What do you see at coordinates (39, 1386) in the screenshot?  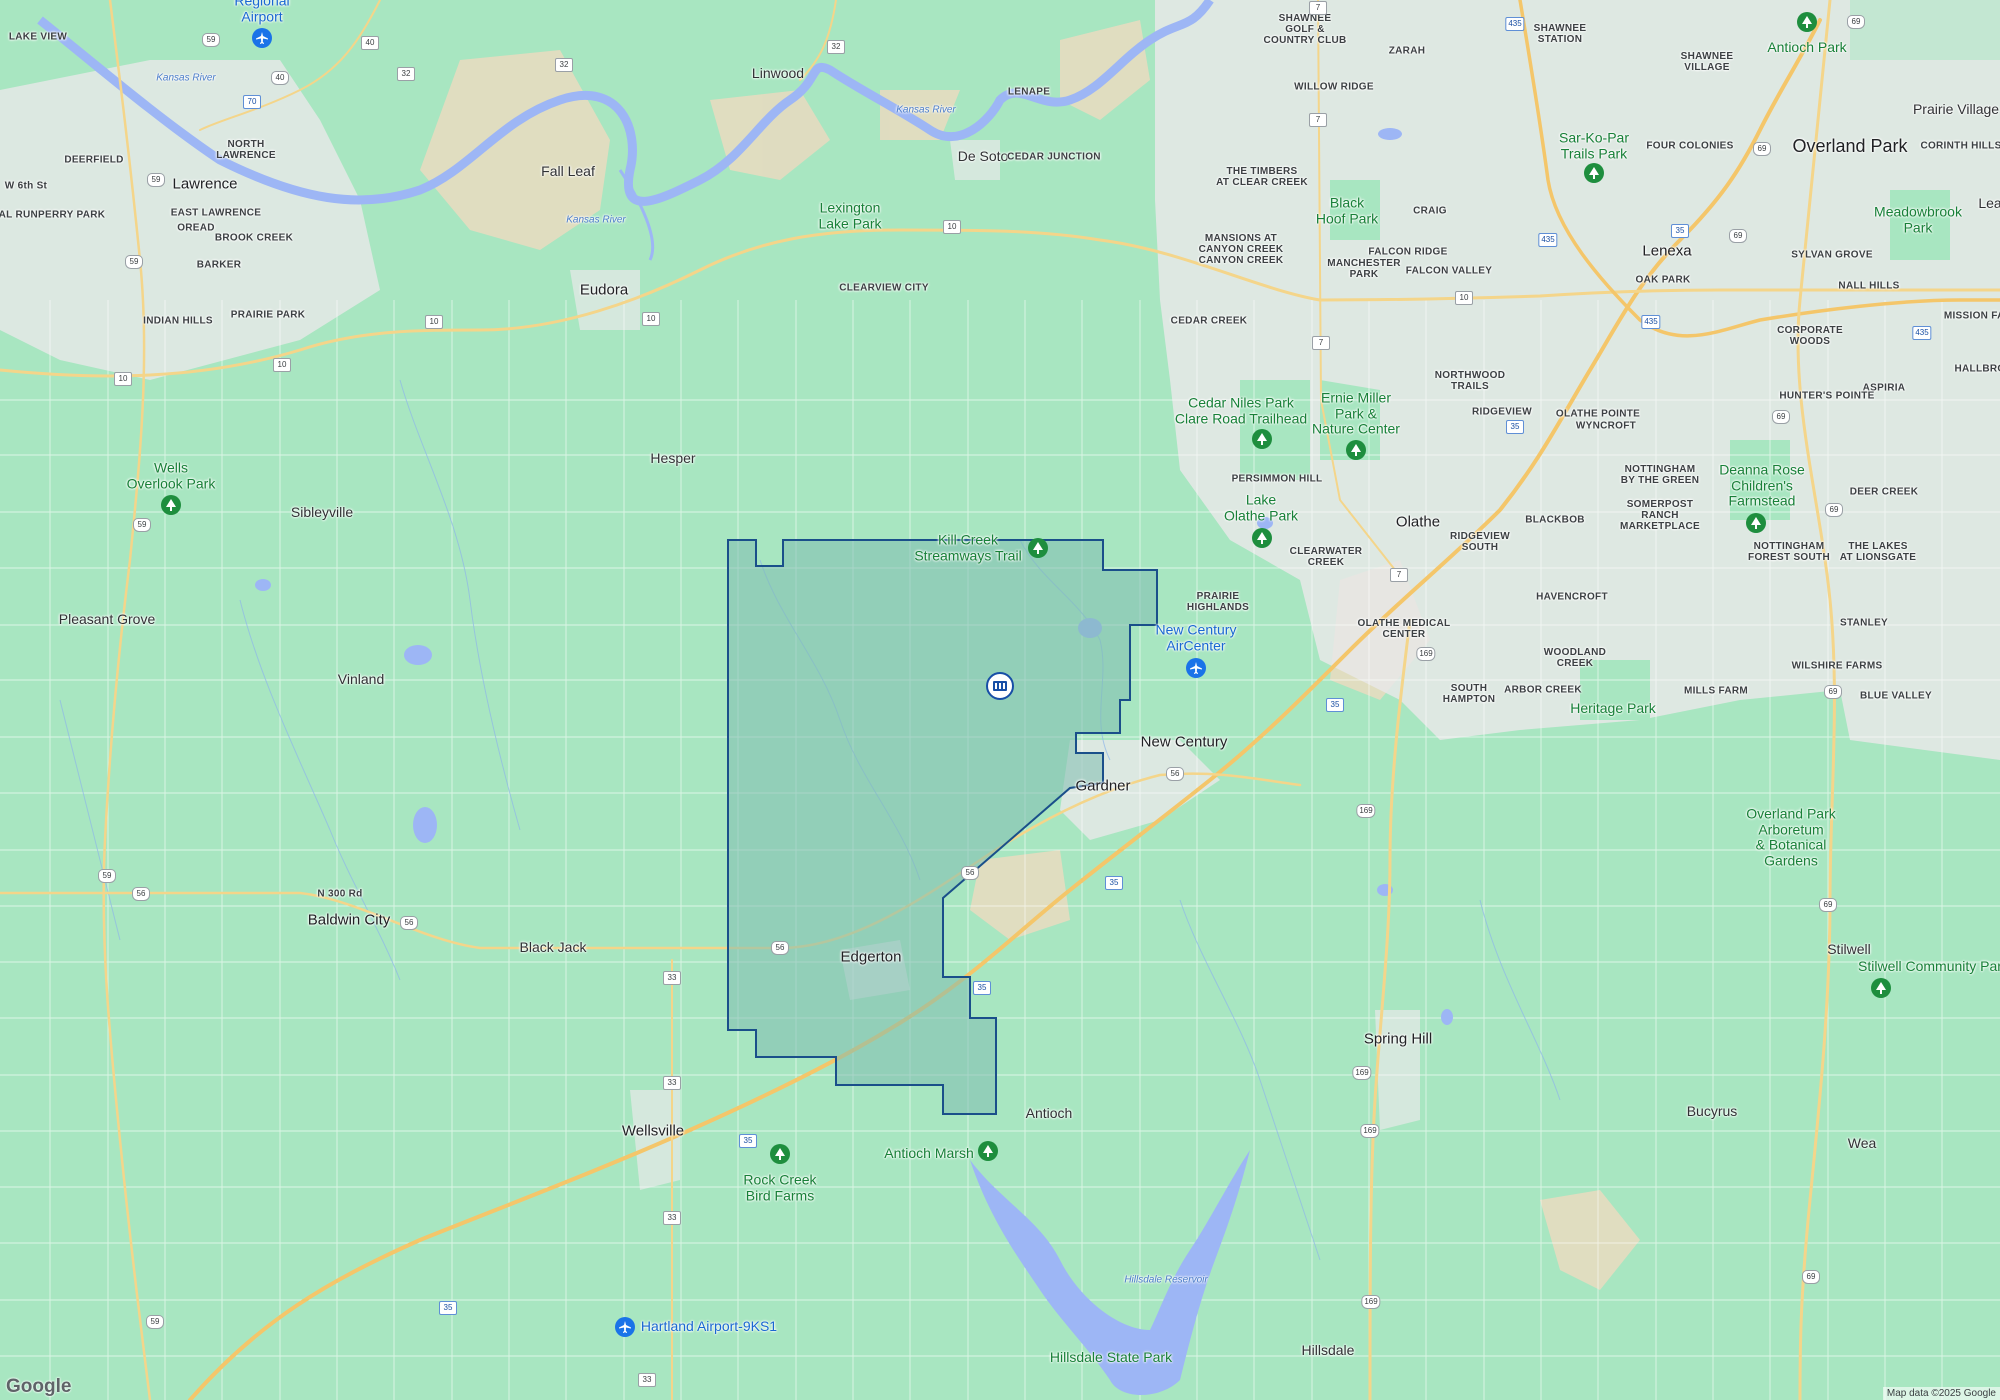 I see `google-logo: Google` at bounding box center [39, 1386].